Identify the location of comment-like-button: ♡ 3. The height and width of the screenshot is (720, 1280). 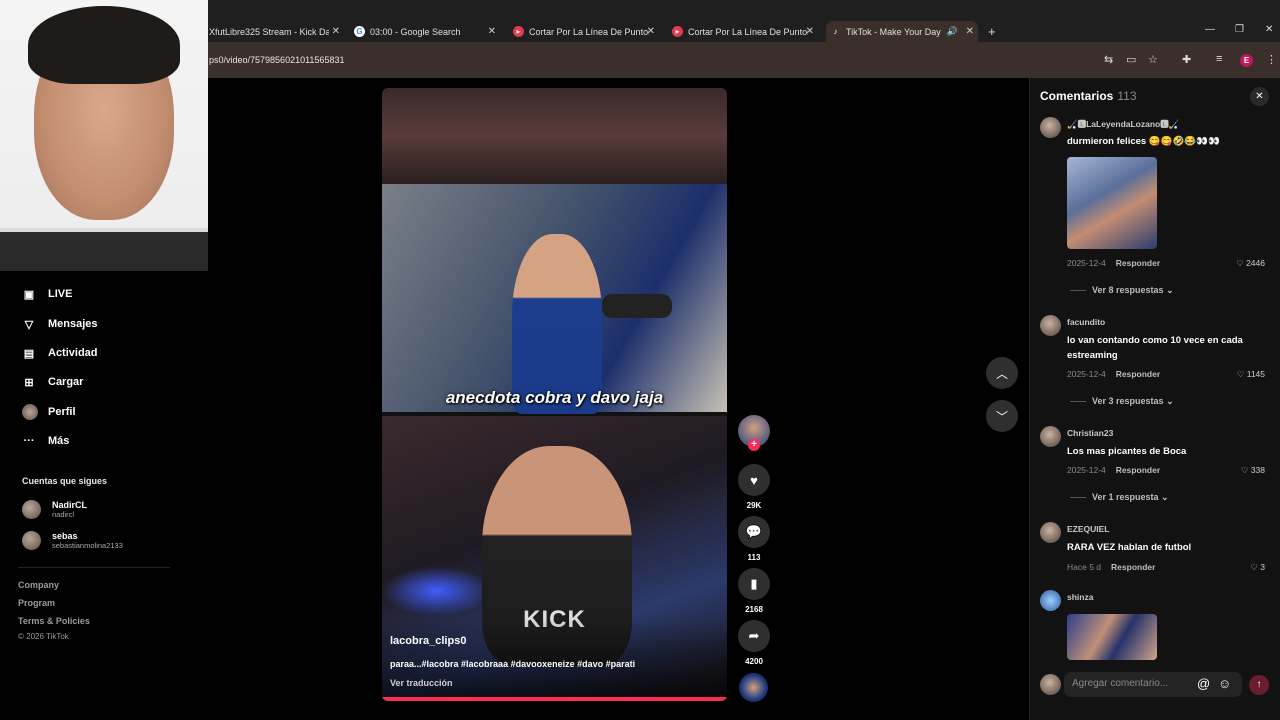
(1242, 567).